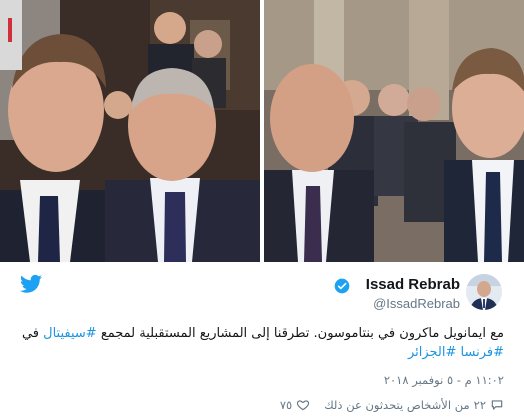 The width and height of the screenshot is (524, 419). Describe the element at coordinates (497, 405) in the screenshot. I see `speech-bubble-icon` at that location.